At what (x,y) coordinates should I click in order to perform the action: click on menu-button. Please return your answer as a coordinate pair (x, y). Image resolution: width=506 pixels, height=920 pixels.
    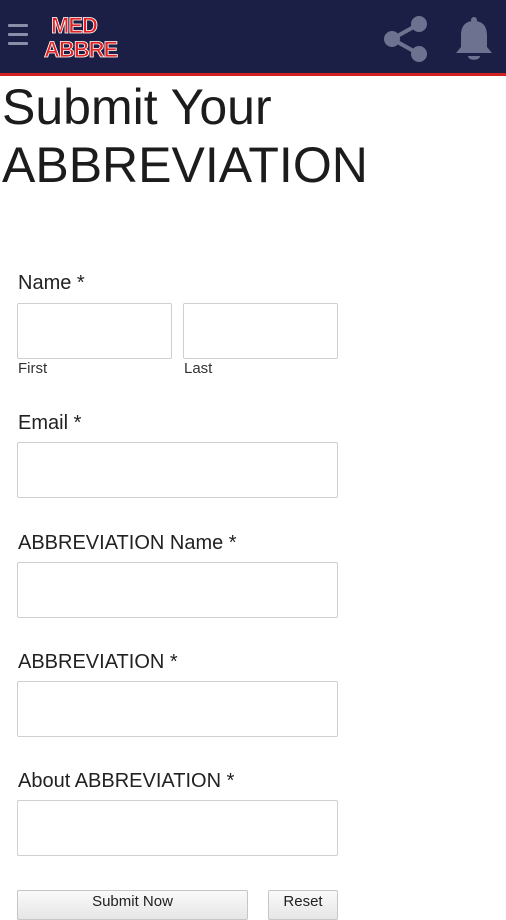
    Looking at the image, I should click on (20, 38).